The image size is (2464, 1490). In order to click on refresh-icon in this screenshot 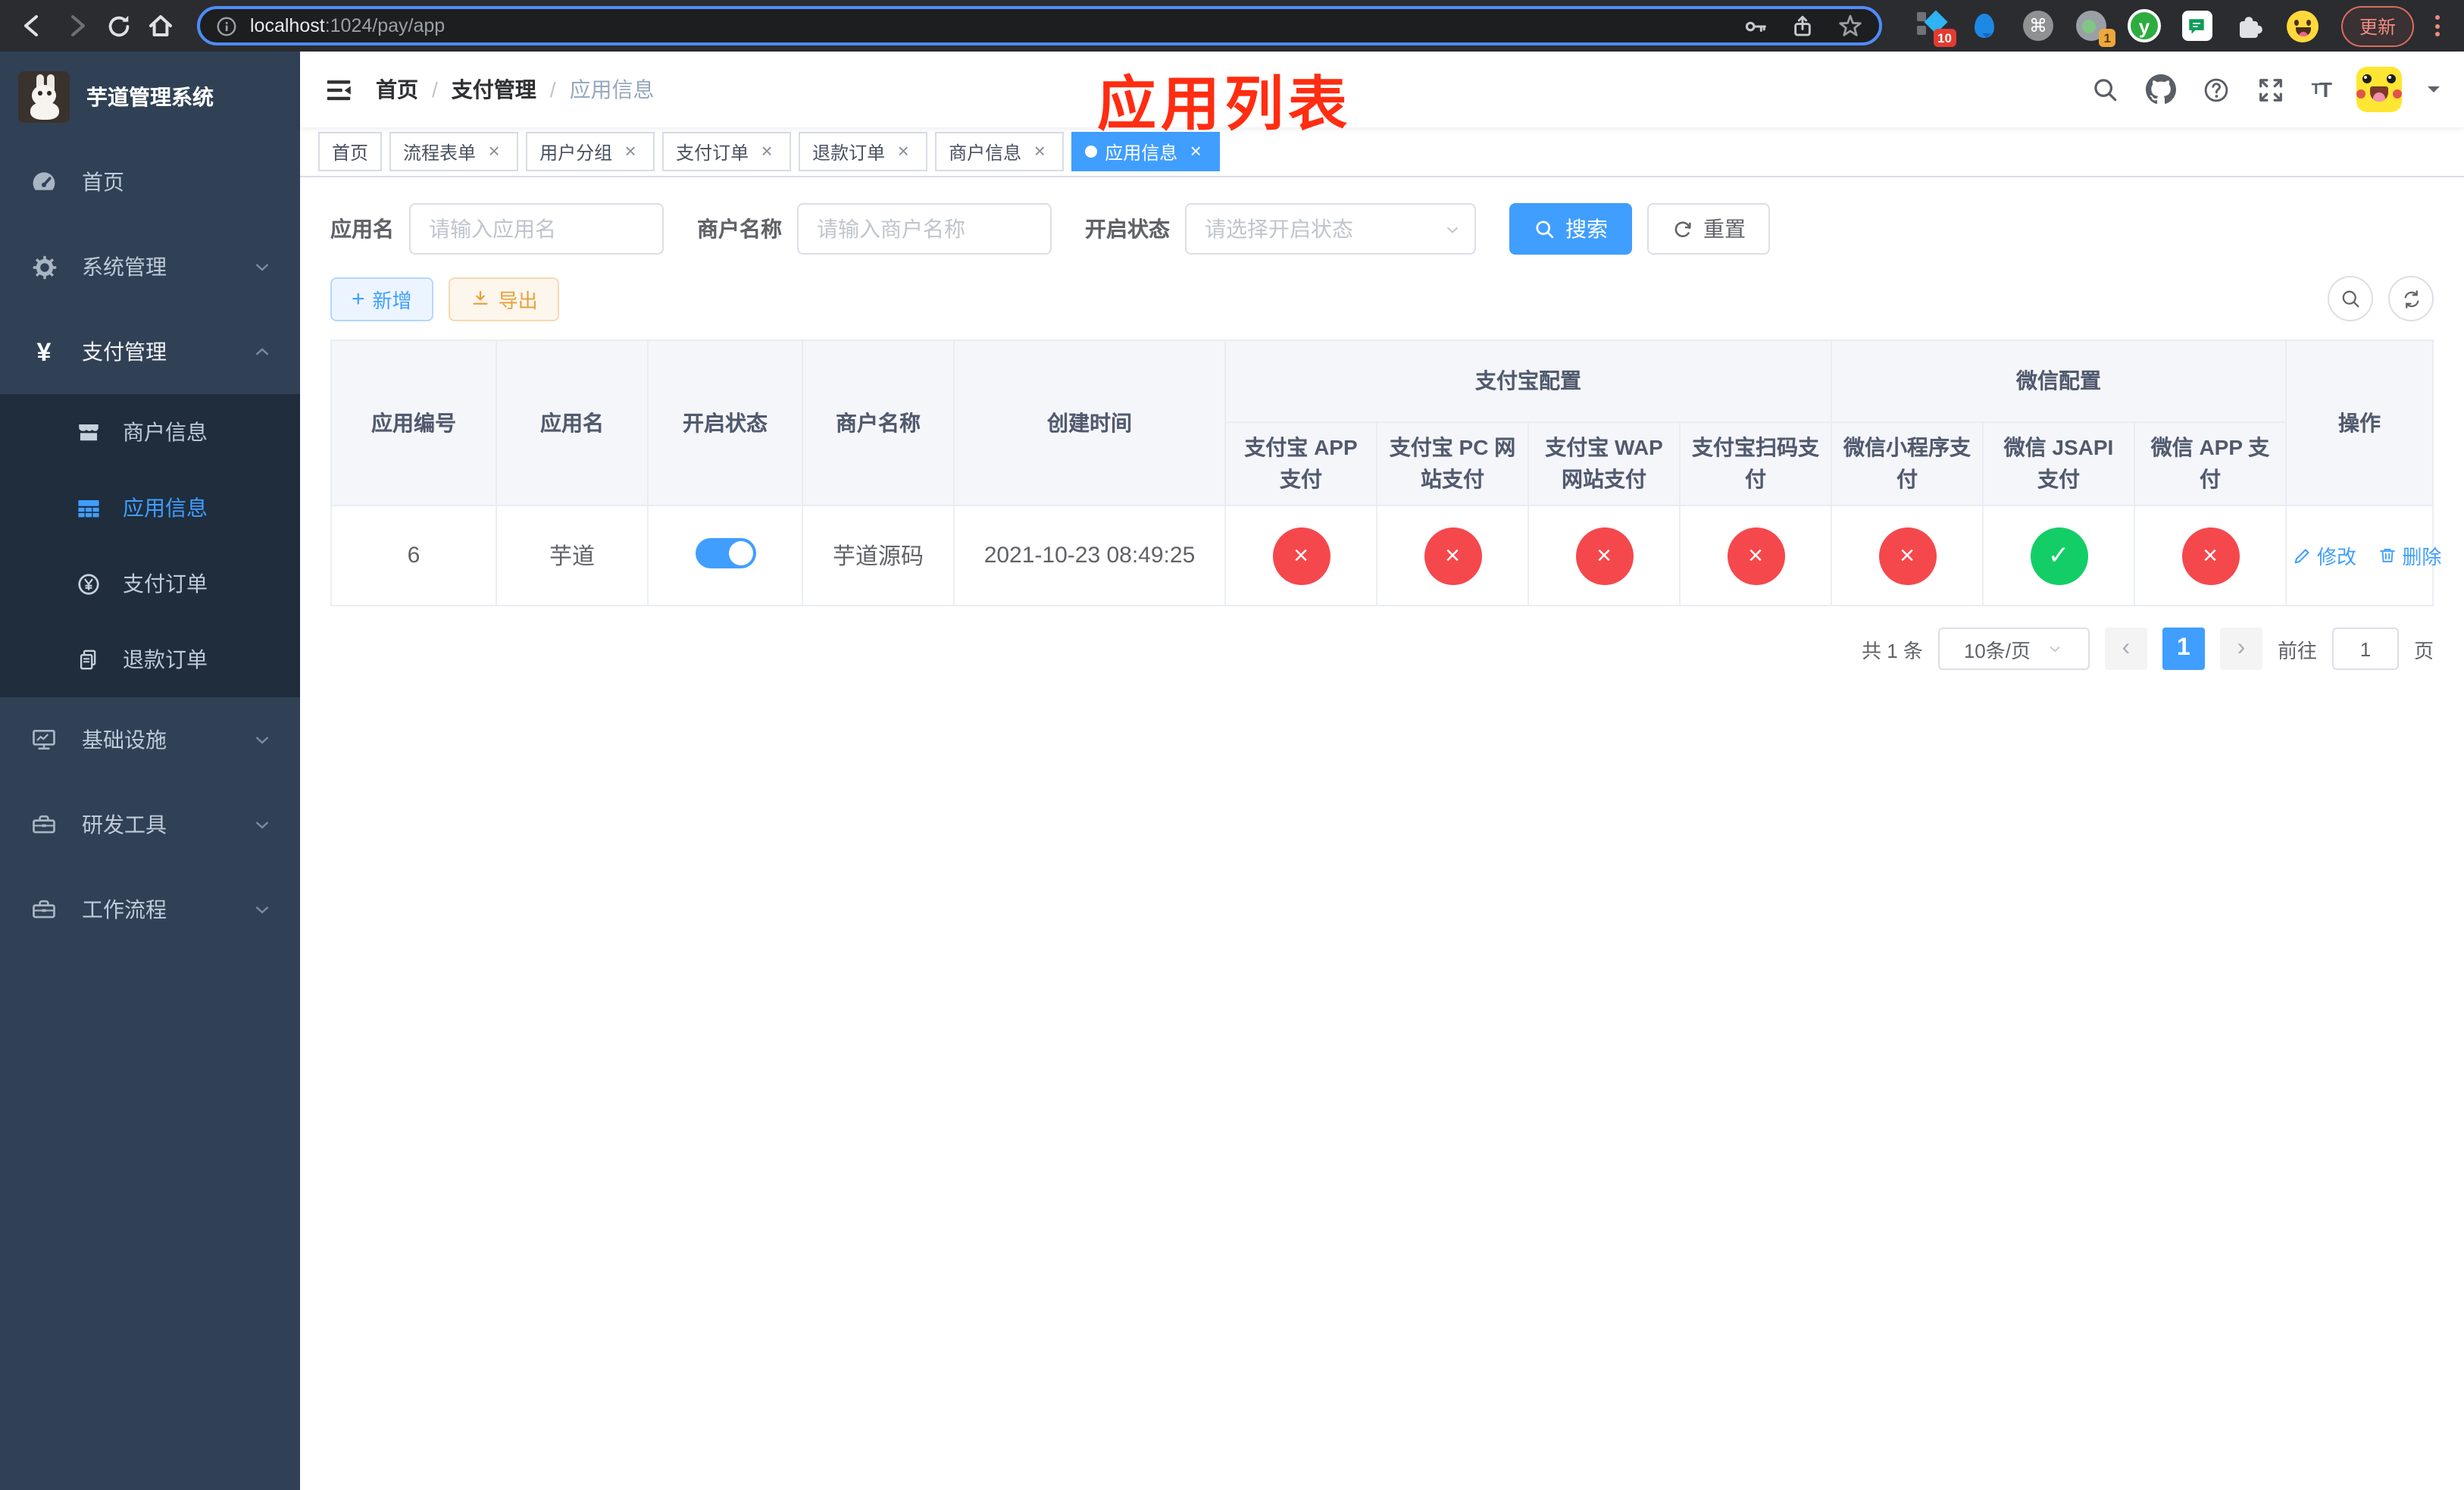, I will do `click(1682, 228)`.